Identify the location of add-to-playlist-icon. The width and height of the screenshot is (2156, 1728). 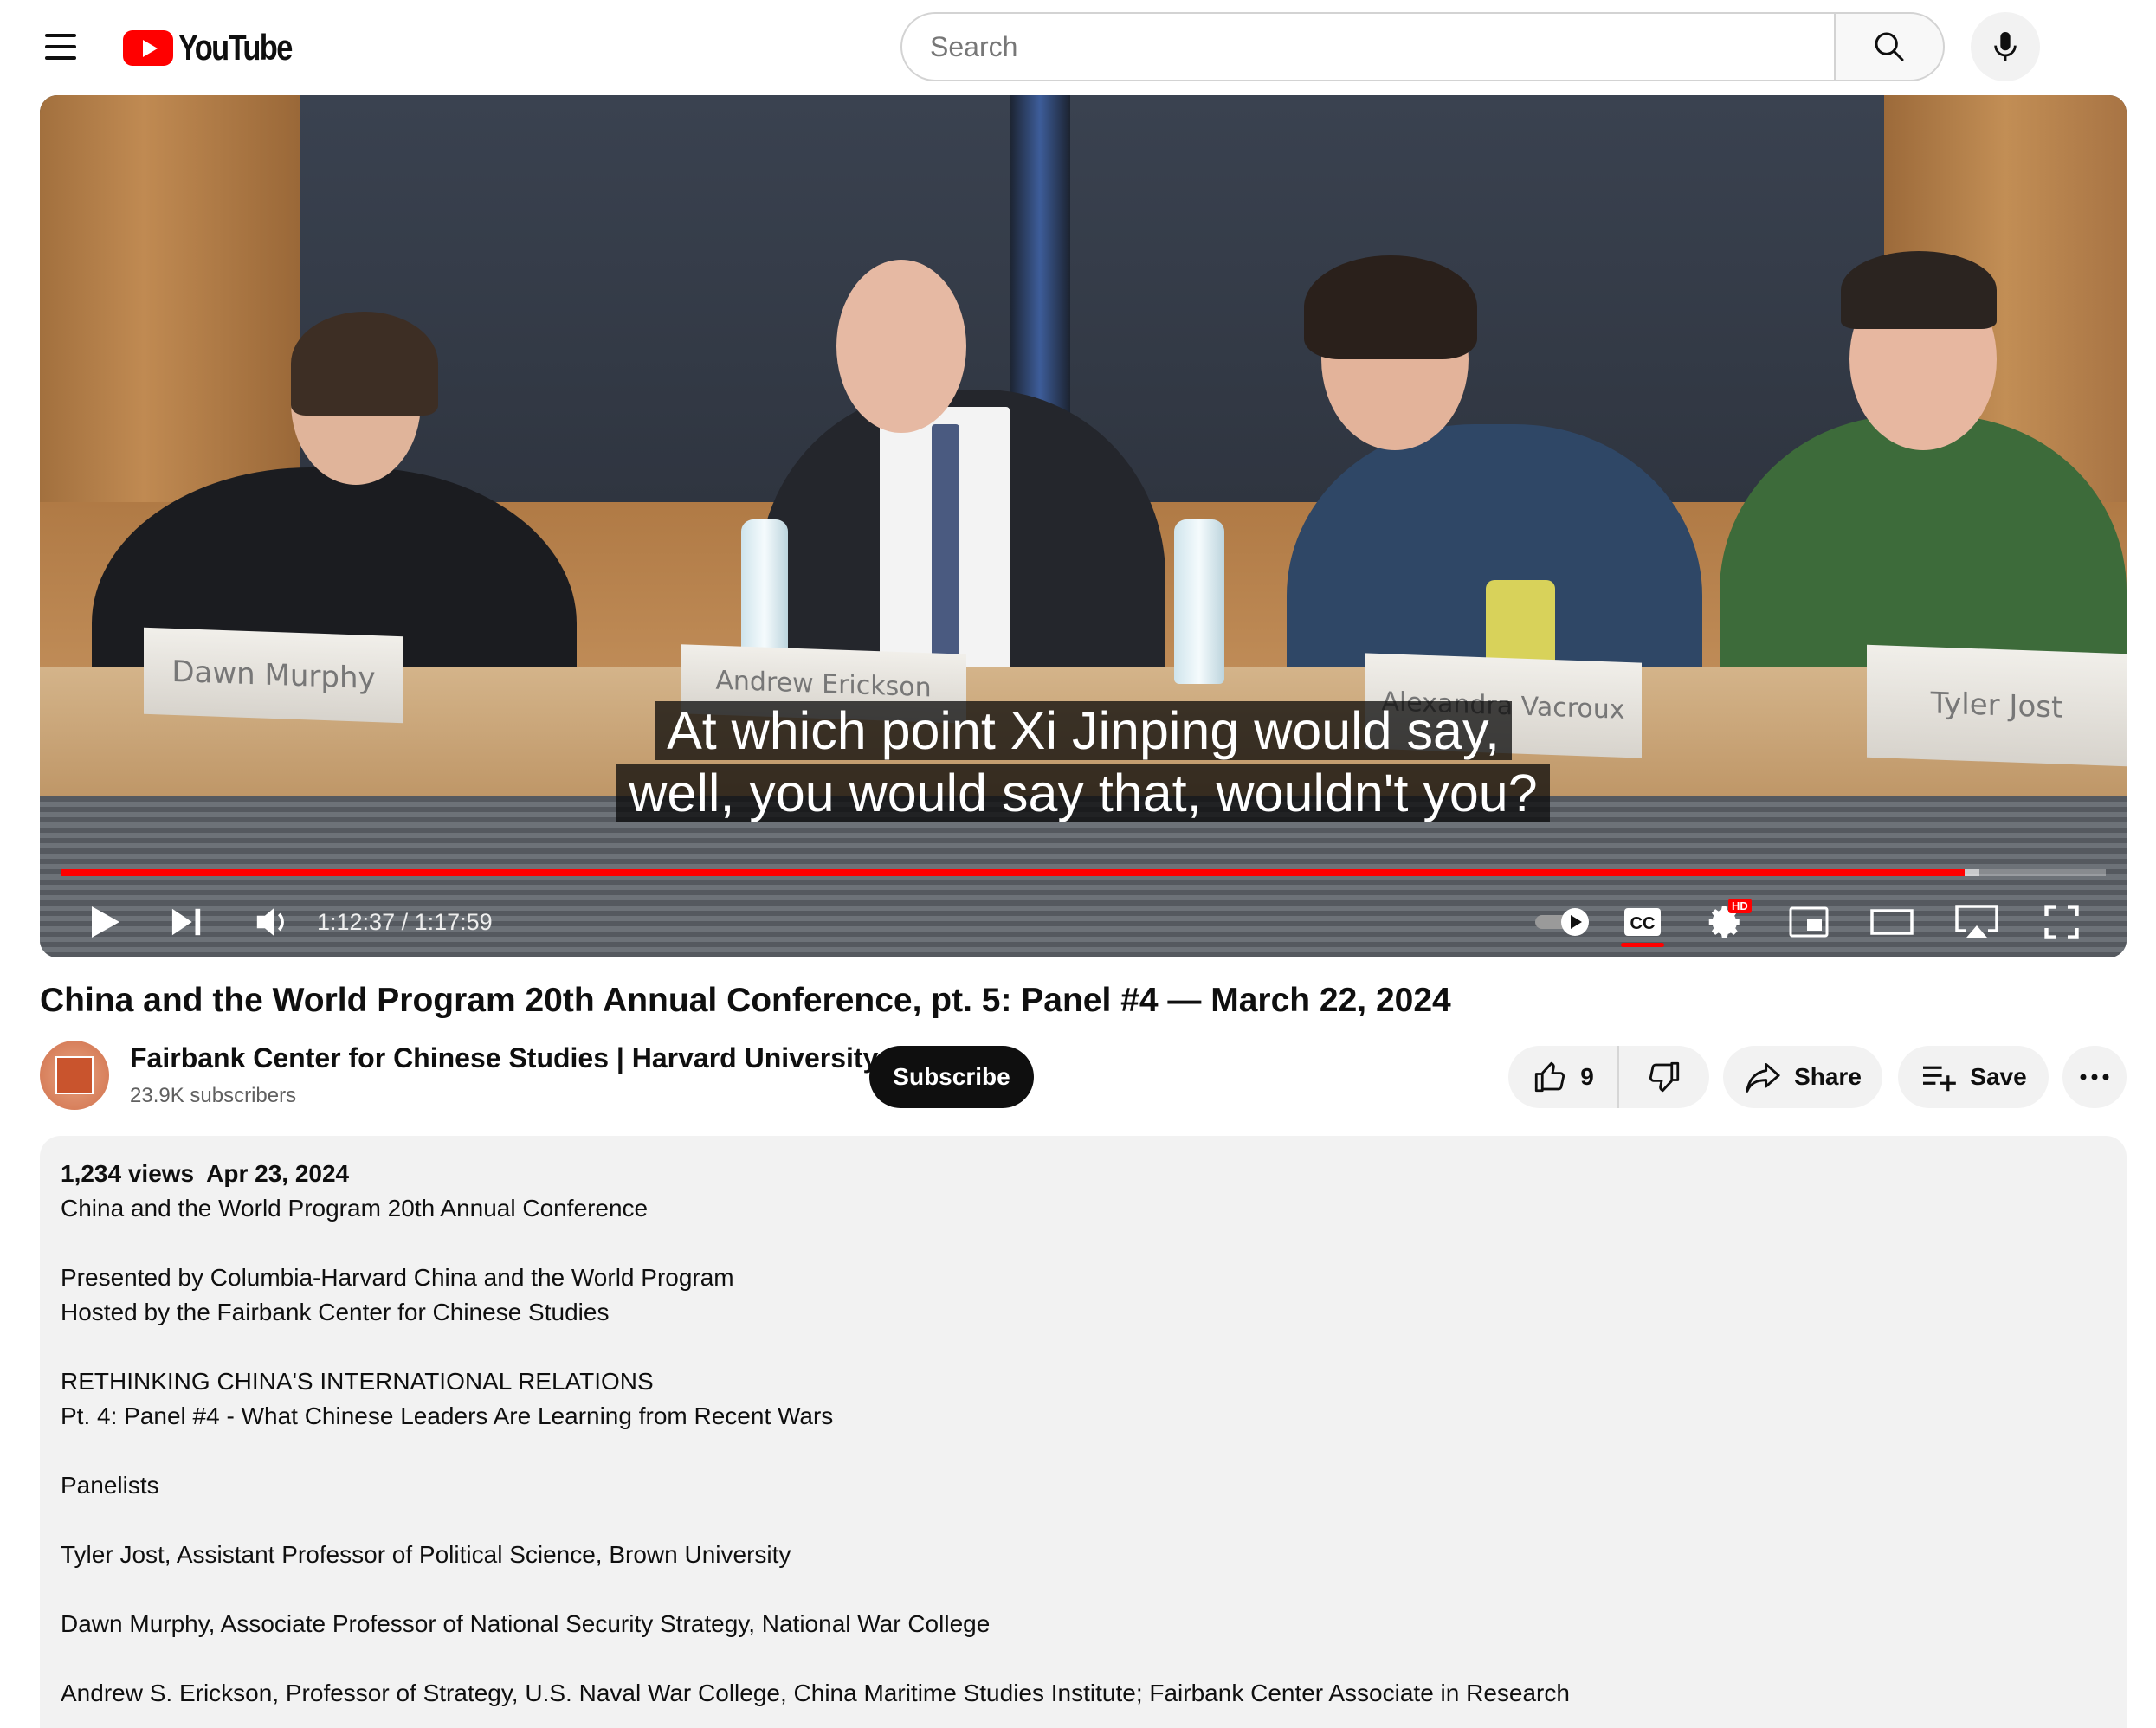
(1940, 1079).